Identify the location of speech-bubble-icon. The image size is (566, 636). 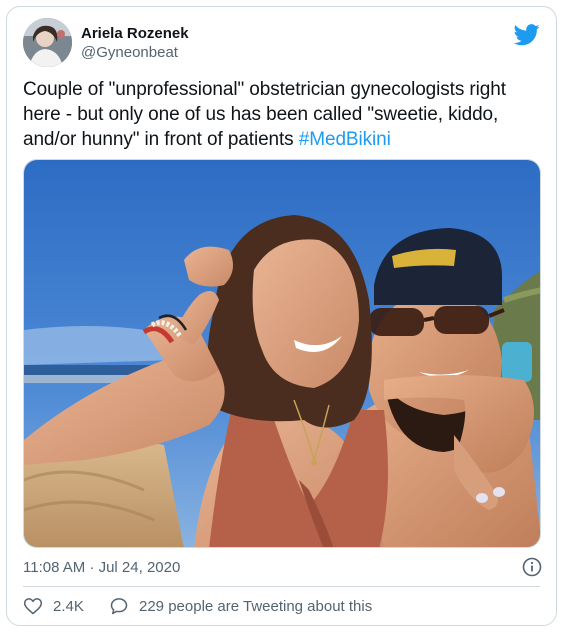
(119, 606).